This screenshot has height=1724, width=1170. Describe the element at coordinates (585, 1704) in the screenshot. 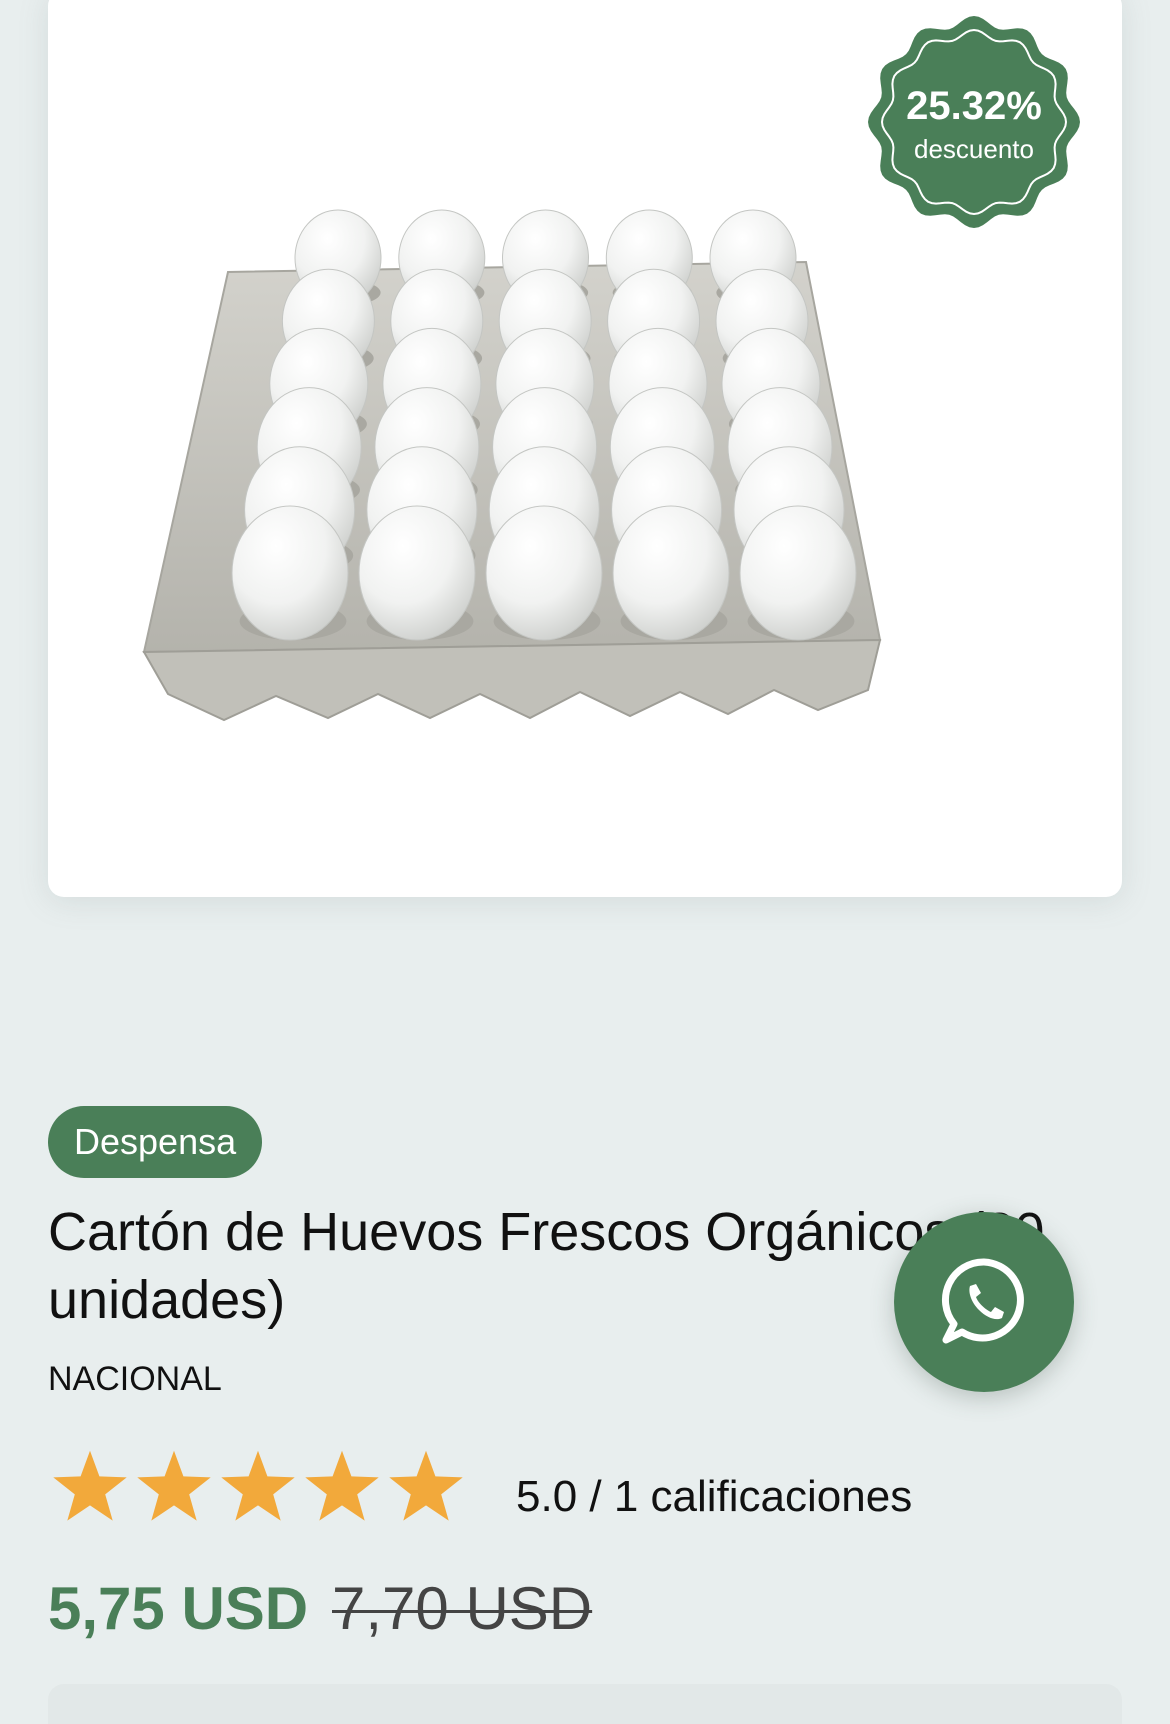

I see `next-section-edge` at that location.